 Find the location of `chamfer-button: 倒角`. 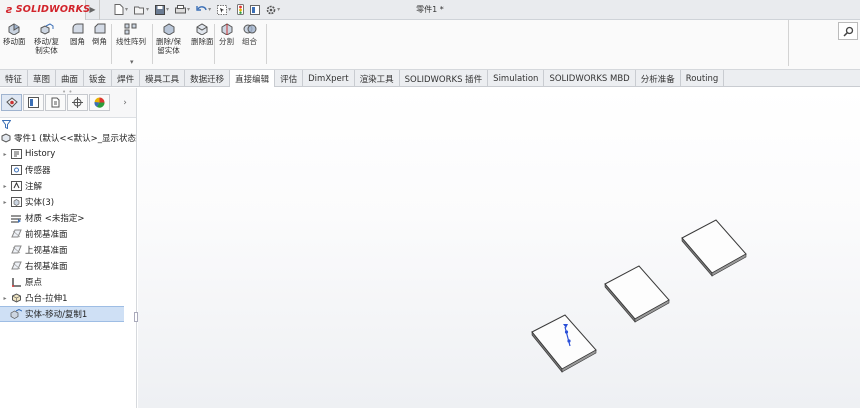

chamfer-button: 倒角 is located at coordinates (99, 34).